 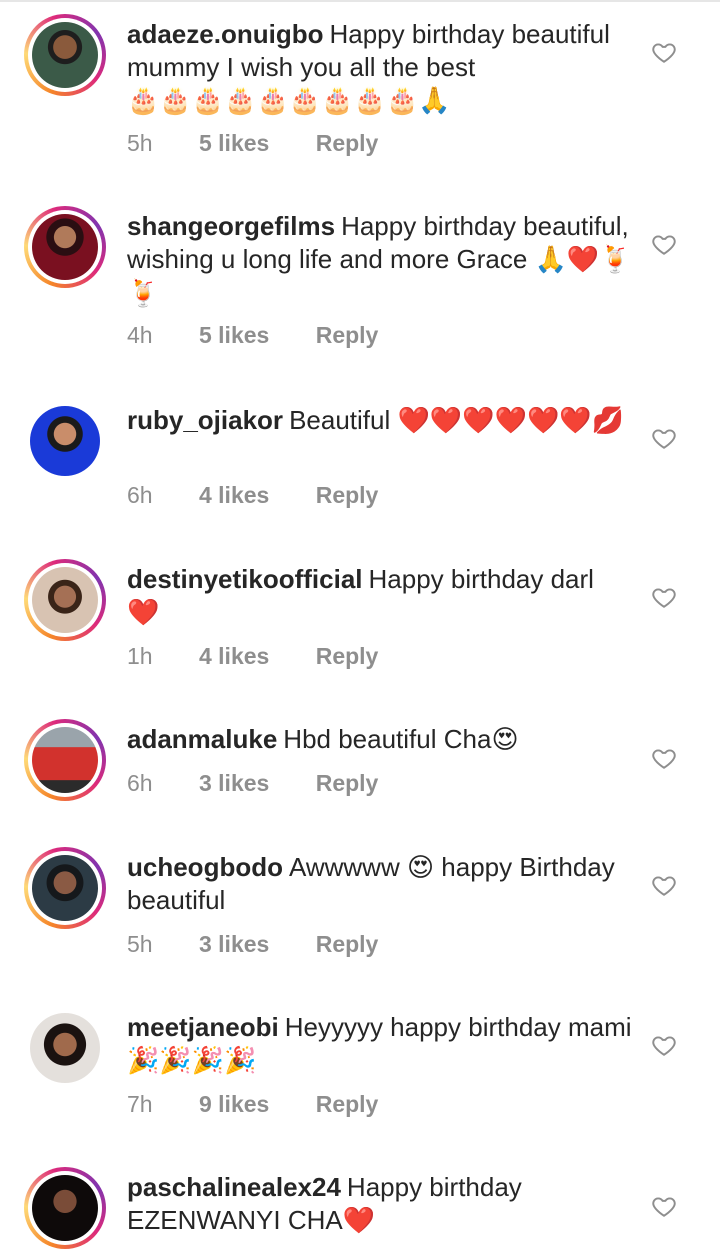 I want to click on comment-time: 4h, so click(x=140, y=335).